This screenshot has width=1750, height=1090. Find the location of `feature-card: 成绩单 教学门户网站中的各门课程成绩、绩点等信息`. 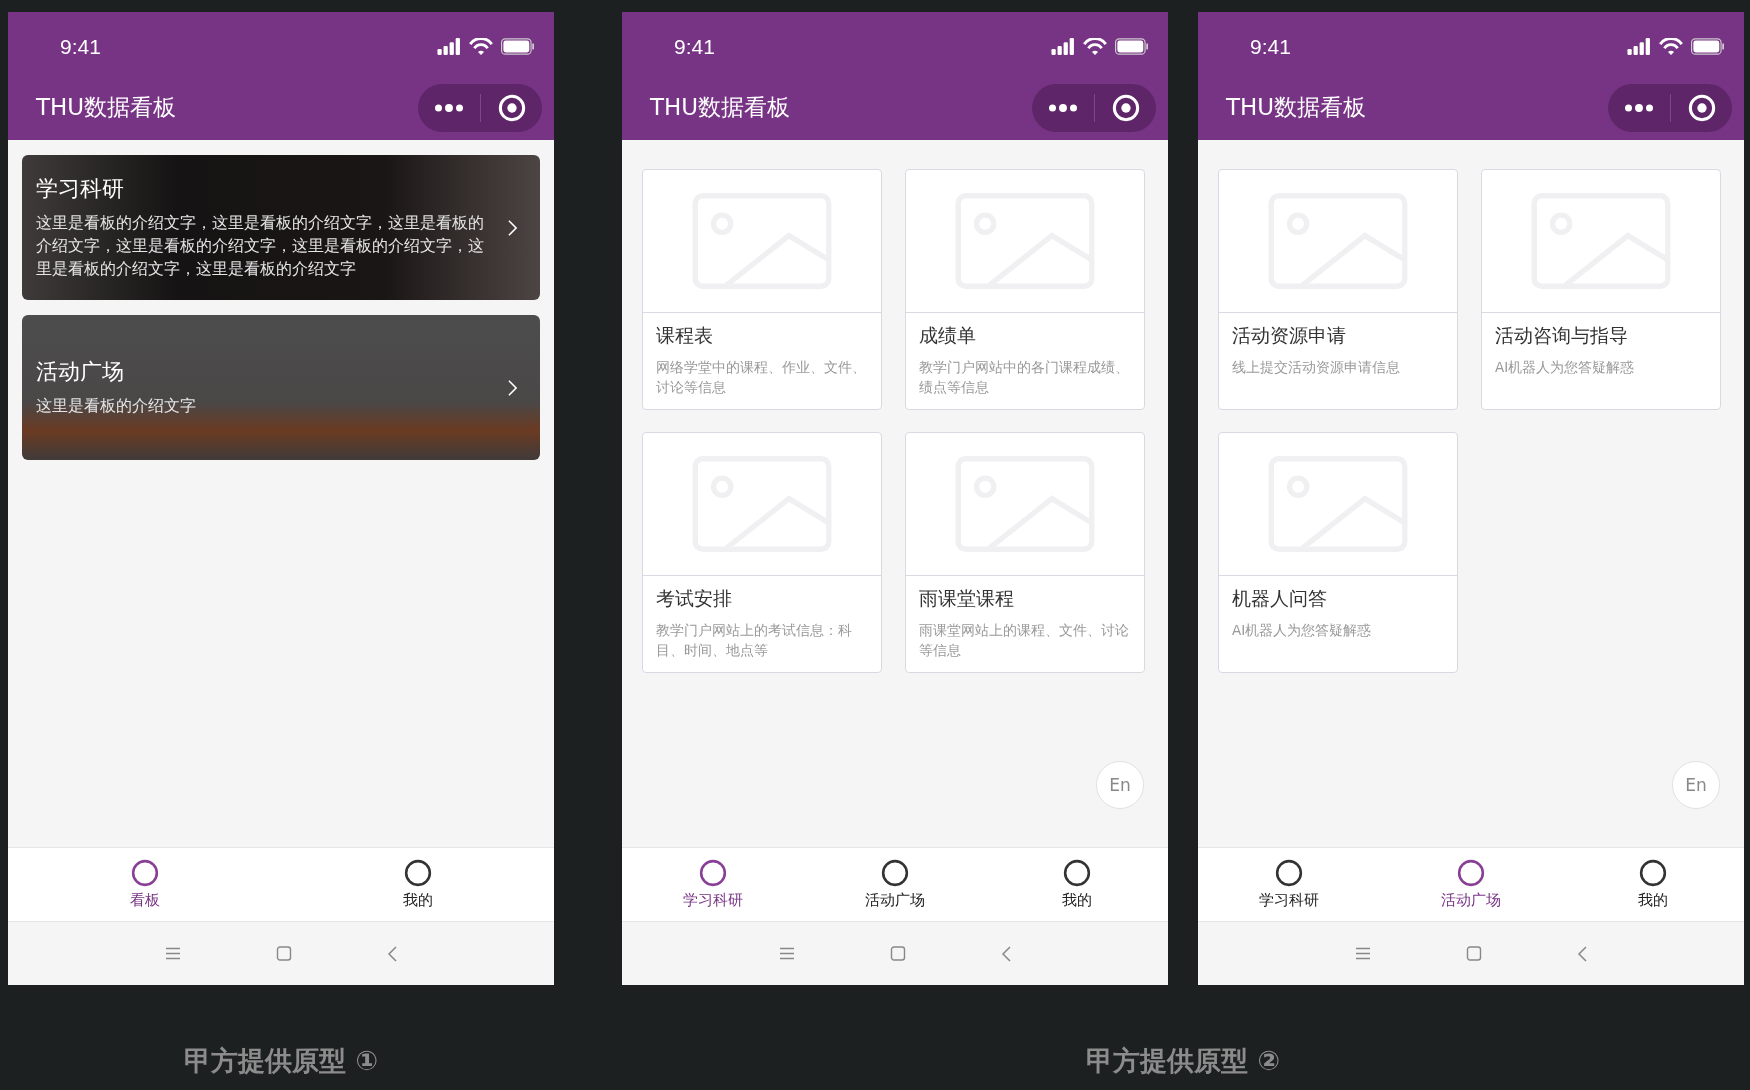

feature-card: 成绩单 教学门户网站中的各门课程成绩、绩点等信息 is located at coordinates (1025, 289).